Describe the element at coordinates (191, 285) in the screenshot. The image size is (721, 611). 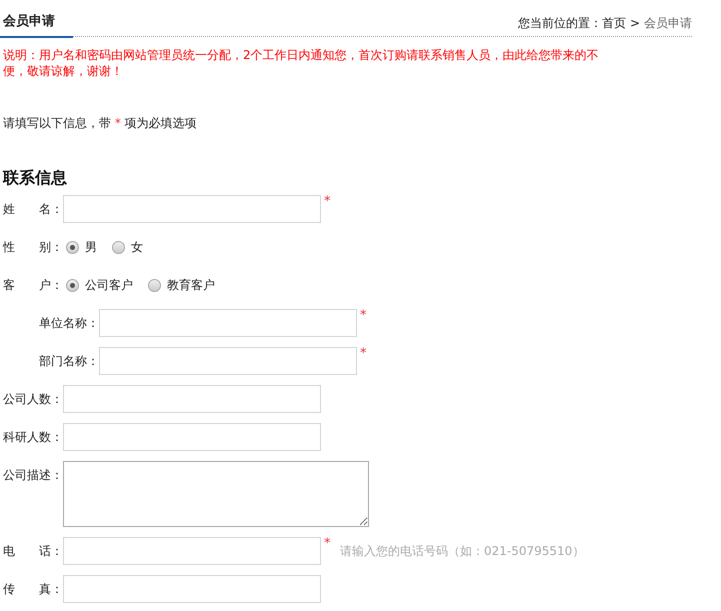
I see `option-label: 教育客户` at that location.